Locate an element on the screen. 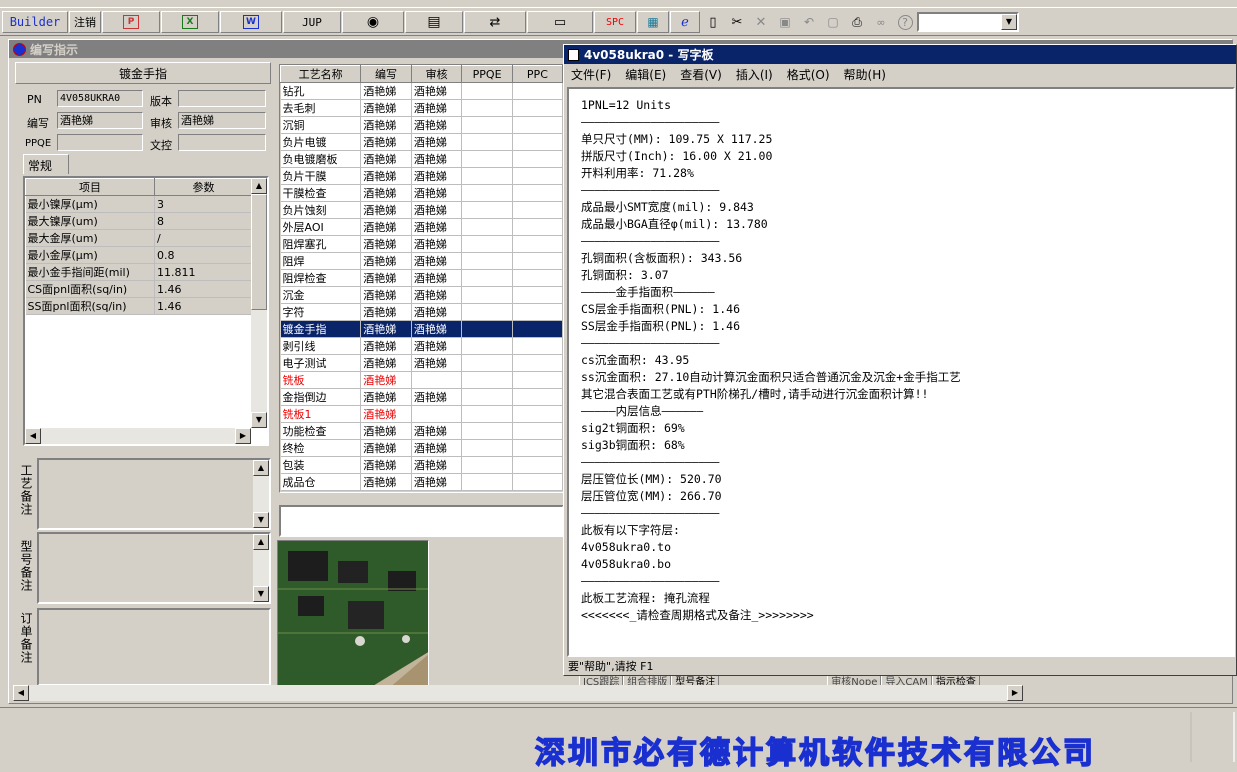  param-row: 最大镍厚(um) 8 is located at coordinates (139, 221).